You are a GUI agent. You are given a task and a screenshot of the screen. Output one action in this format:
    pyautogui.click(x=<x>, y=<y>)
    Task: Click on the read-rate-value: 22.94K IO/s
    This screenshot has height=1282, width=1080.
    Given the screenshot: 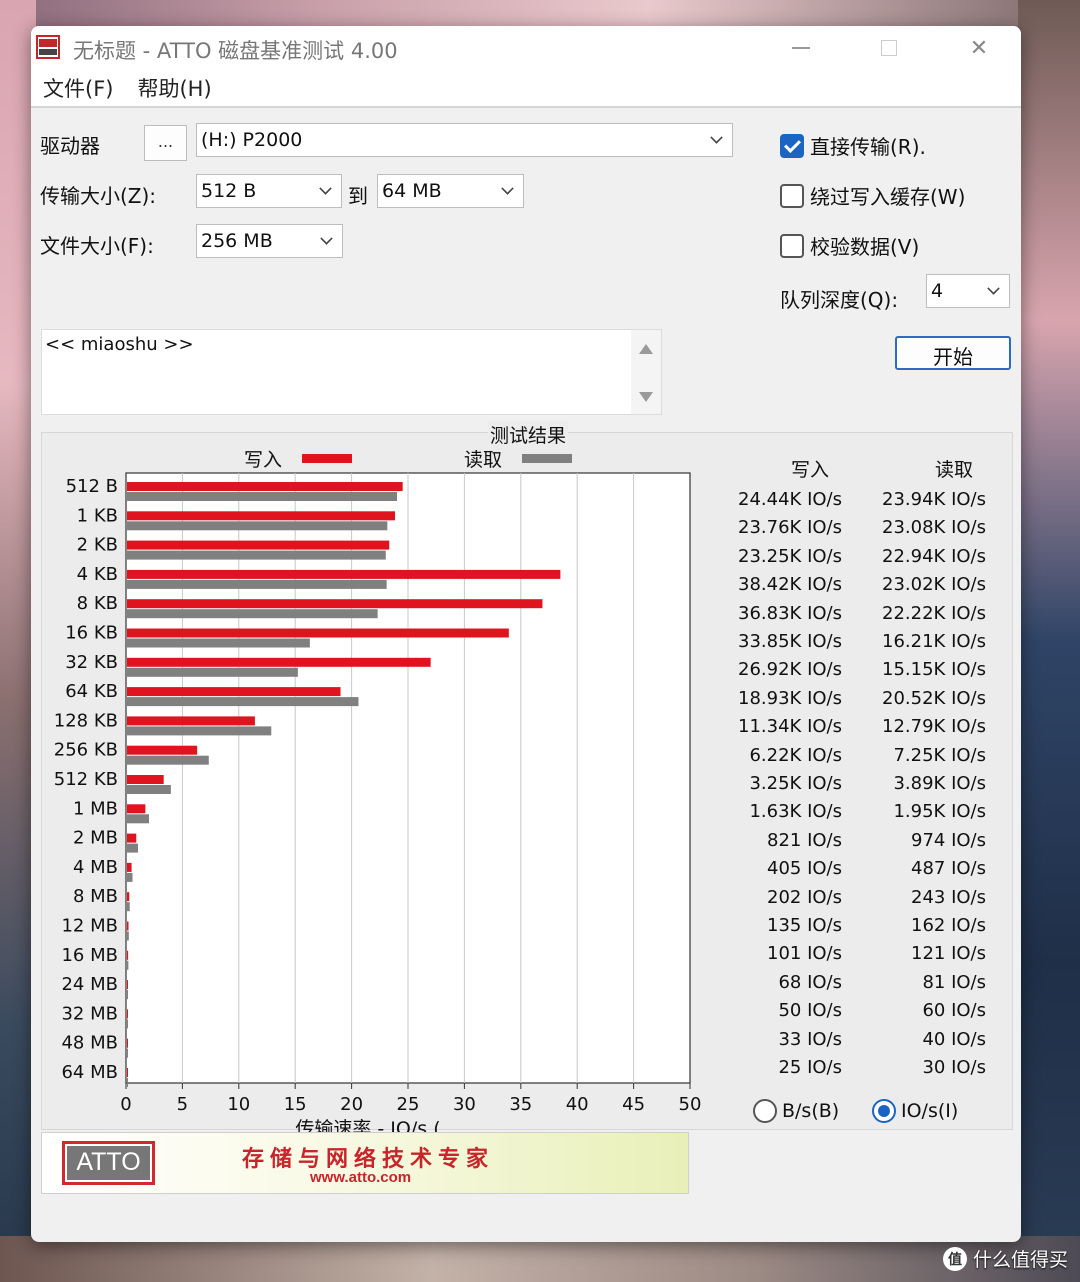 What is the action you would take?
    pyautogui.click(x=934, y=556)
    